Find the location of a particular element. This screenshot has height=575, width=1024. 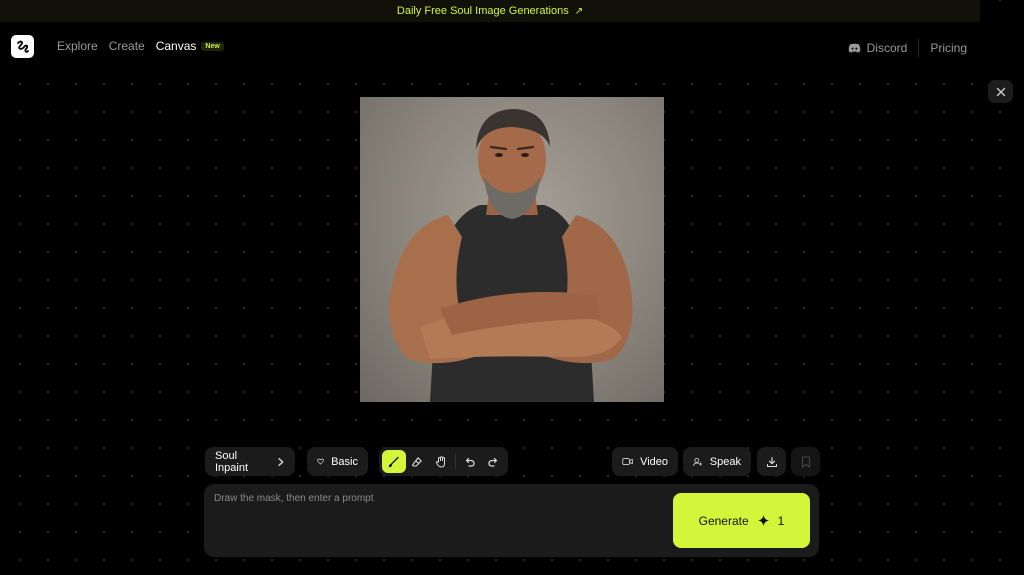

brush-tool is located at coordinates (394, 461).